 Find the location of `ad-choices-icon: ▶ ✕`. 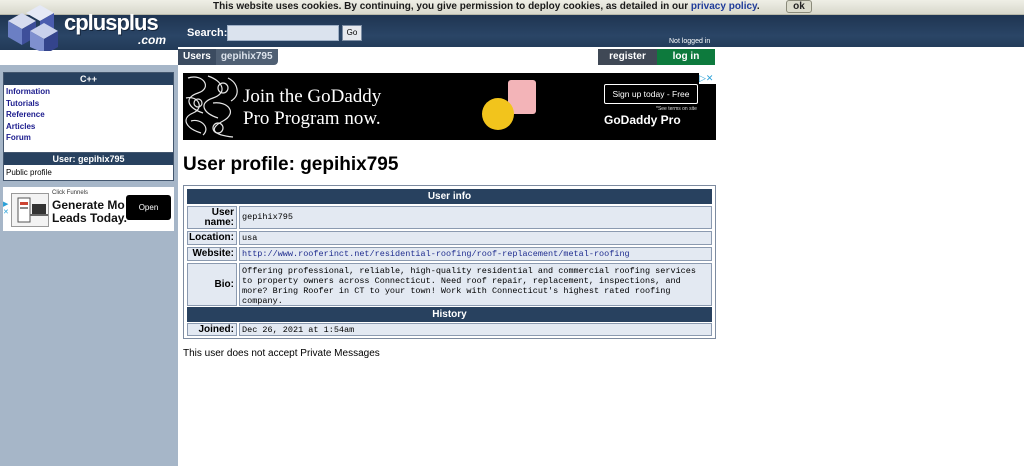

ad-choices-icon: ▶ ✕ is located at coordinates (7, 210).